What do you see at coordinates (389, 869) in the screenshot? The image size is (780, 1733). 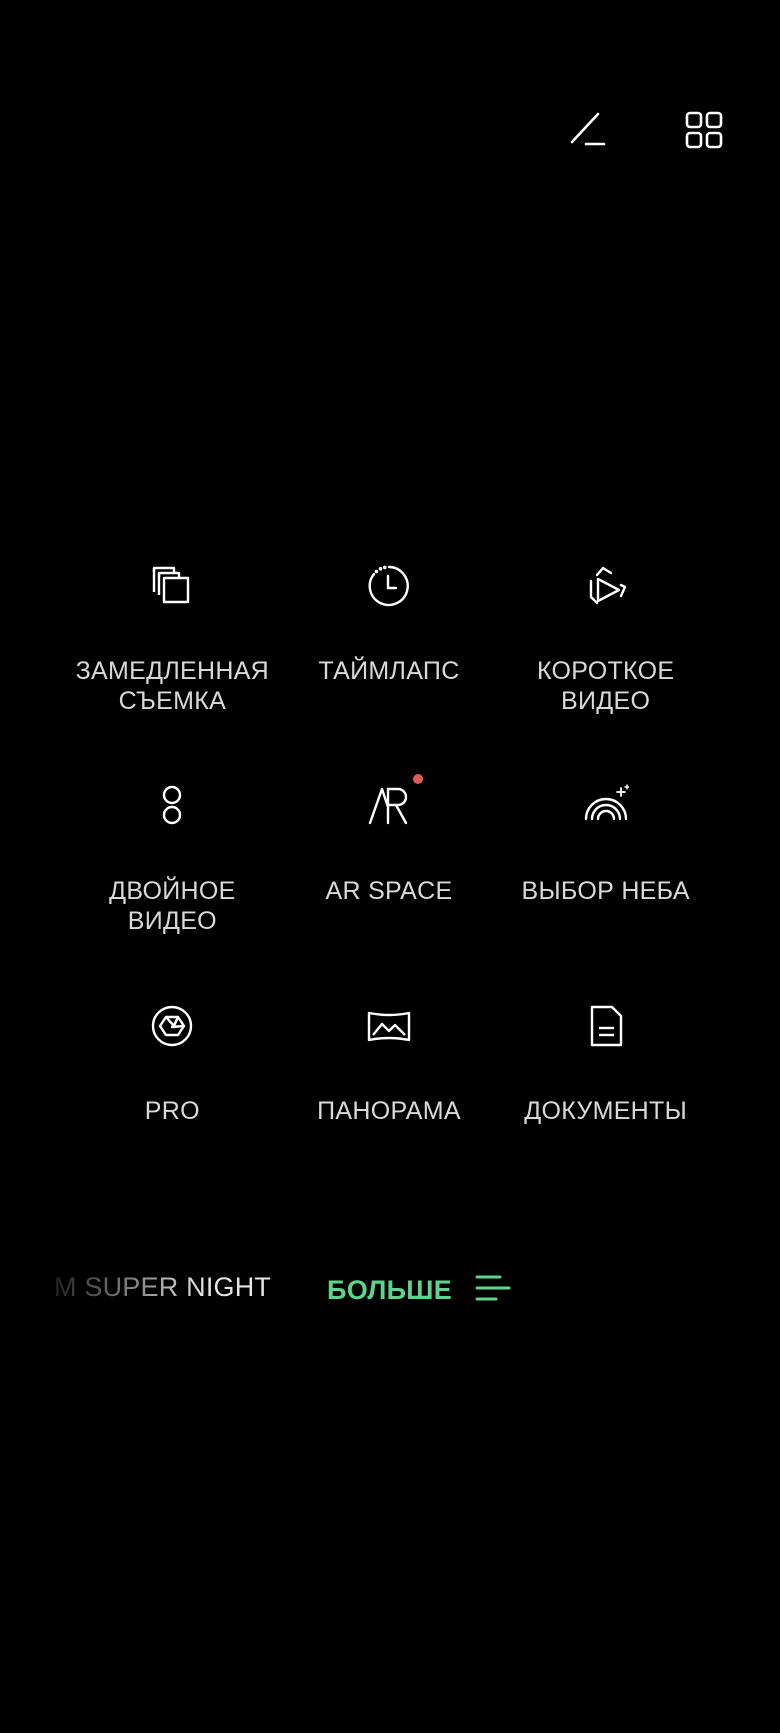 I see `mode-ar-space: AR SPACE` at bounding box center [389, 869].